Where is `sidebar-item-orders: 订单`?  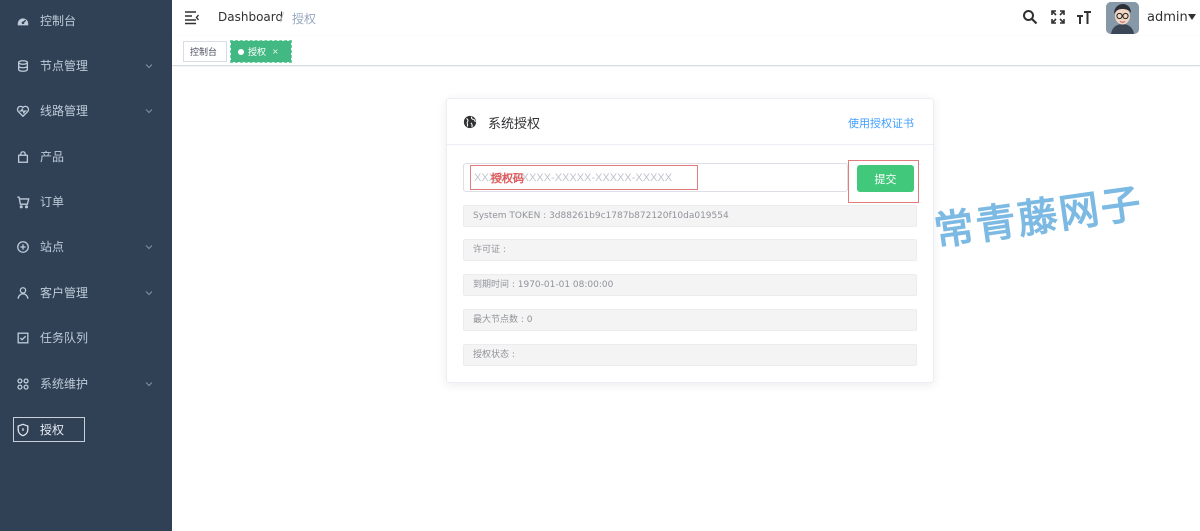 sidebar-item-orders: 订单 is located at coordinates (86, 201).